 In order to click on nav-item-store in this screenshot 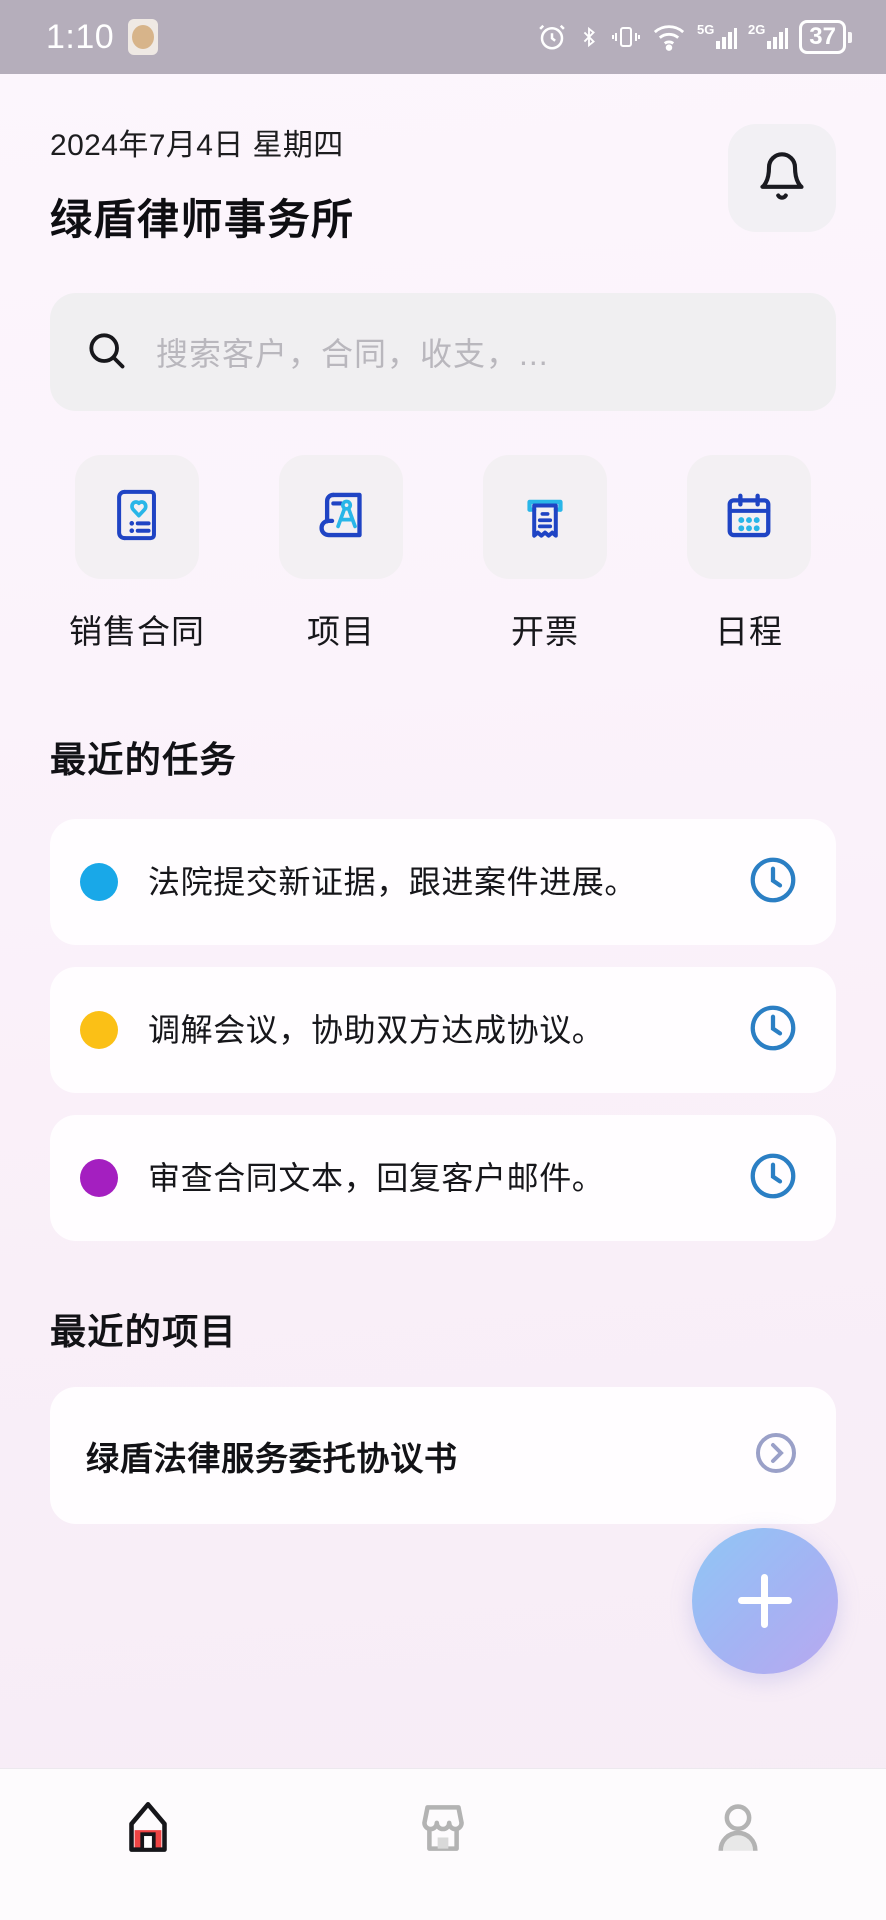, I will do `click(442, 1830)`.